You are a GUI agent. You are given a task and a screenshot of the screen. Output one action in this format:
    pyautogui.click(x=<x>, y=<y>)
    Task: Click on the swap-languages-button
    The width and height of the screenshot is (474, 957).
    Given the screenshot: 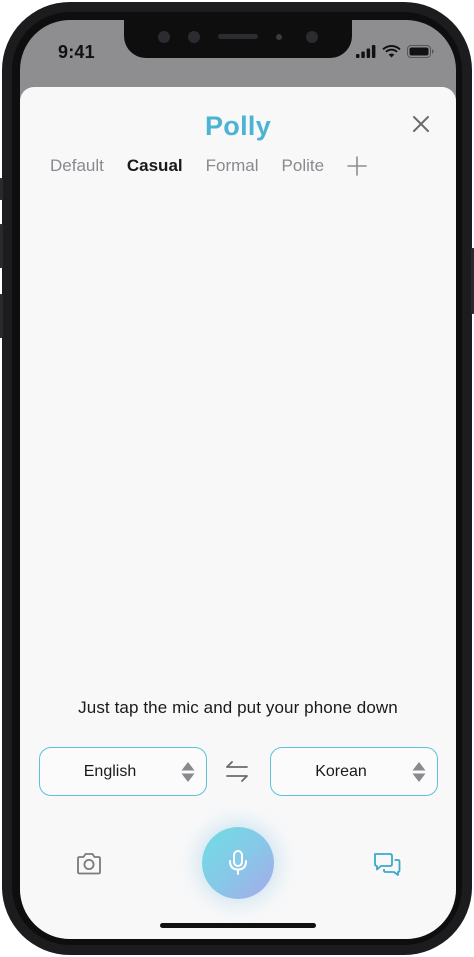 What is the action you would take?
    pyautogui.click(x=237, y=772)
    